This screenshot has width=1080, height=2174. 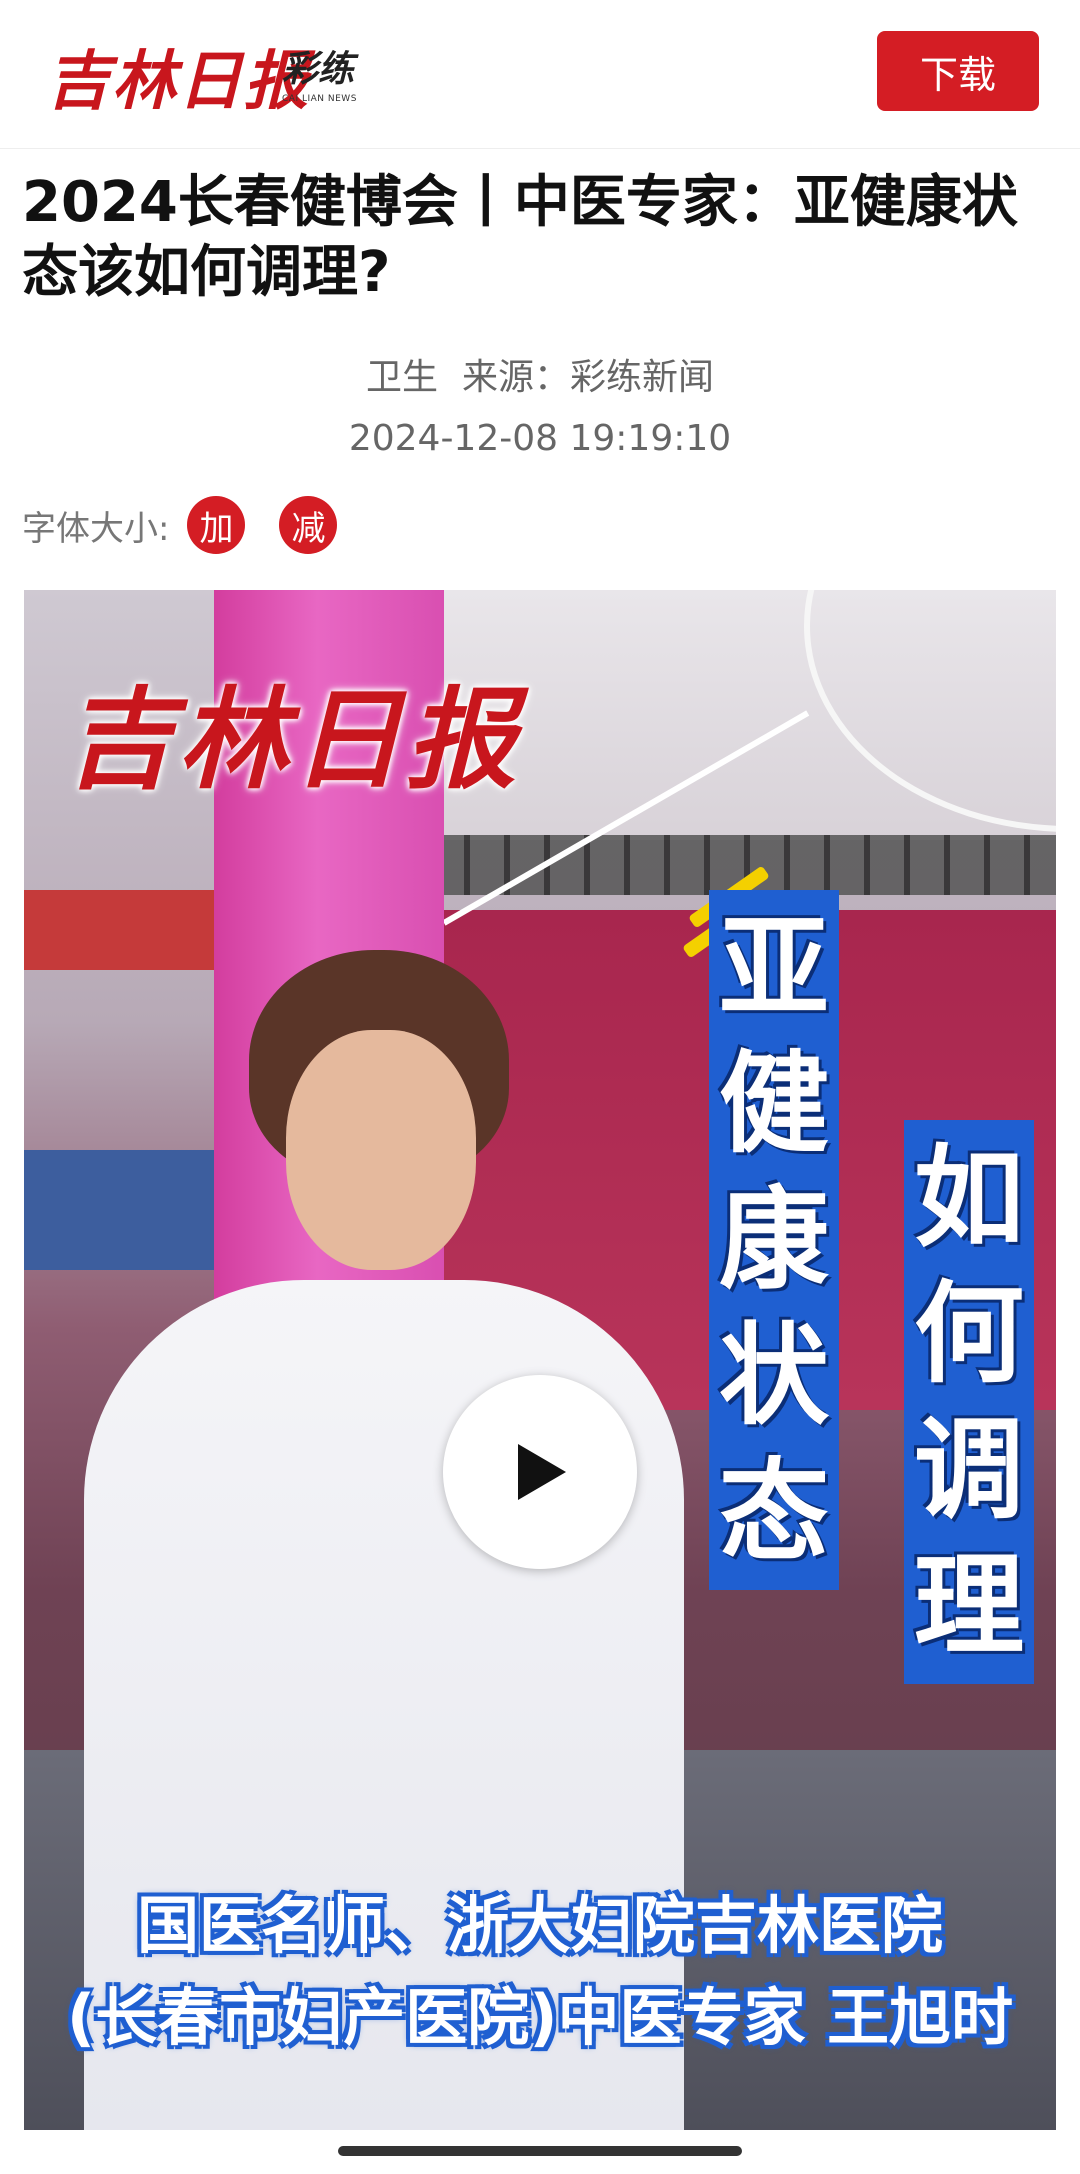 I want to click on home-indicator, so click(x=540, y=2151).